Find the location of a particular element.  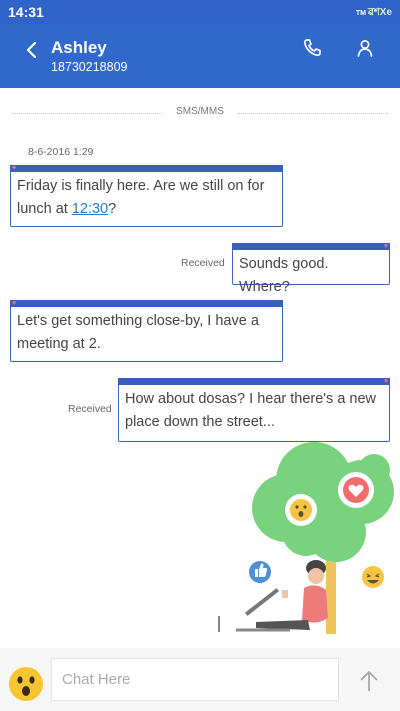

contact-name: Ashley is located at coordinates (79, 47).